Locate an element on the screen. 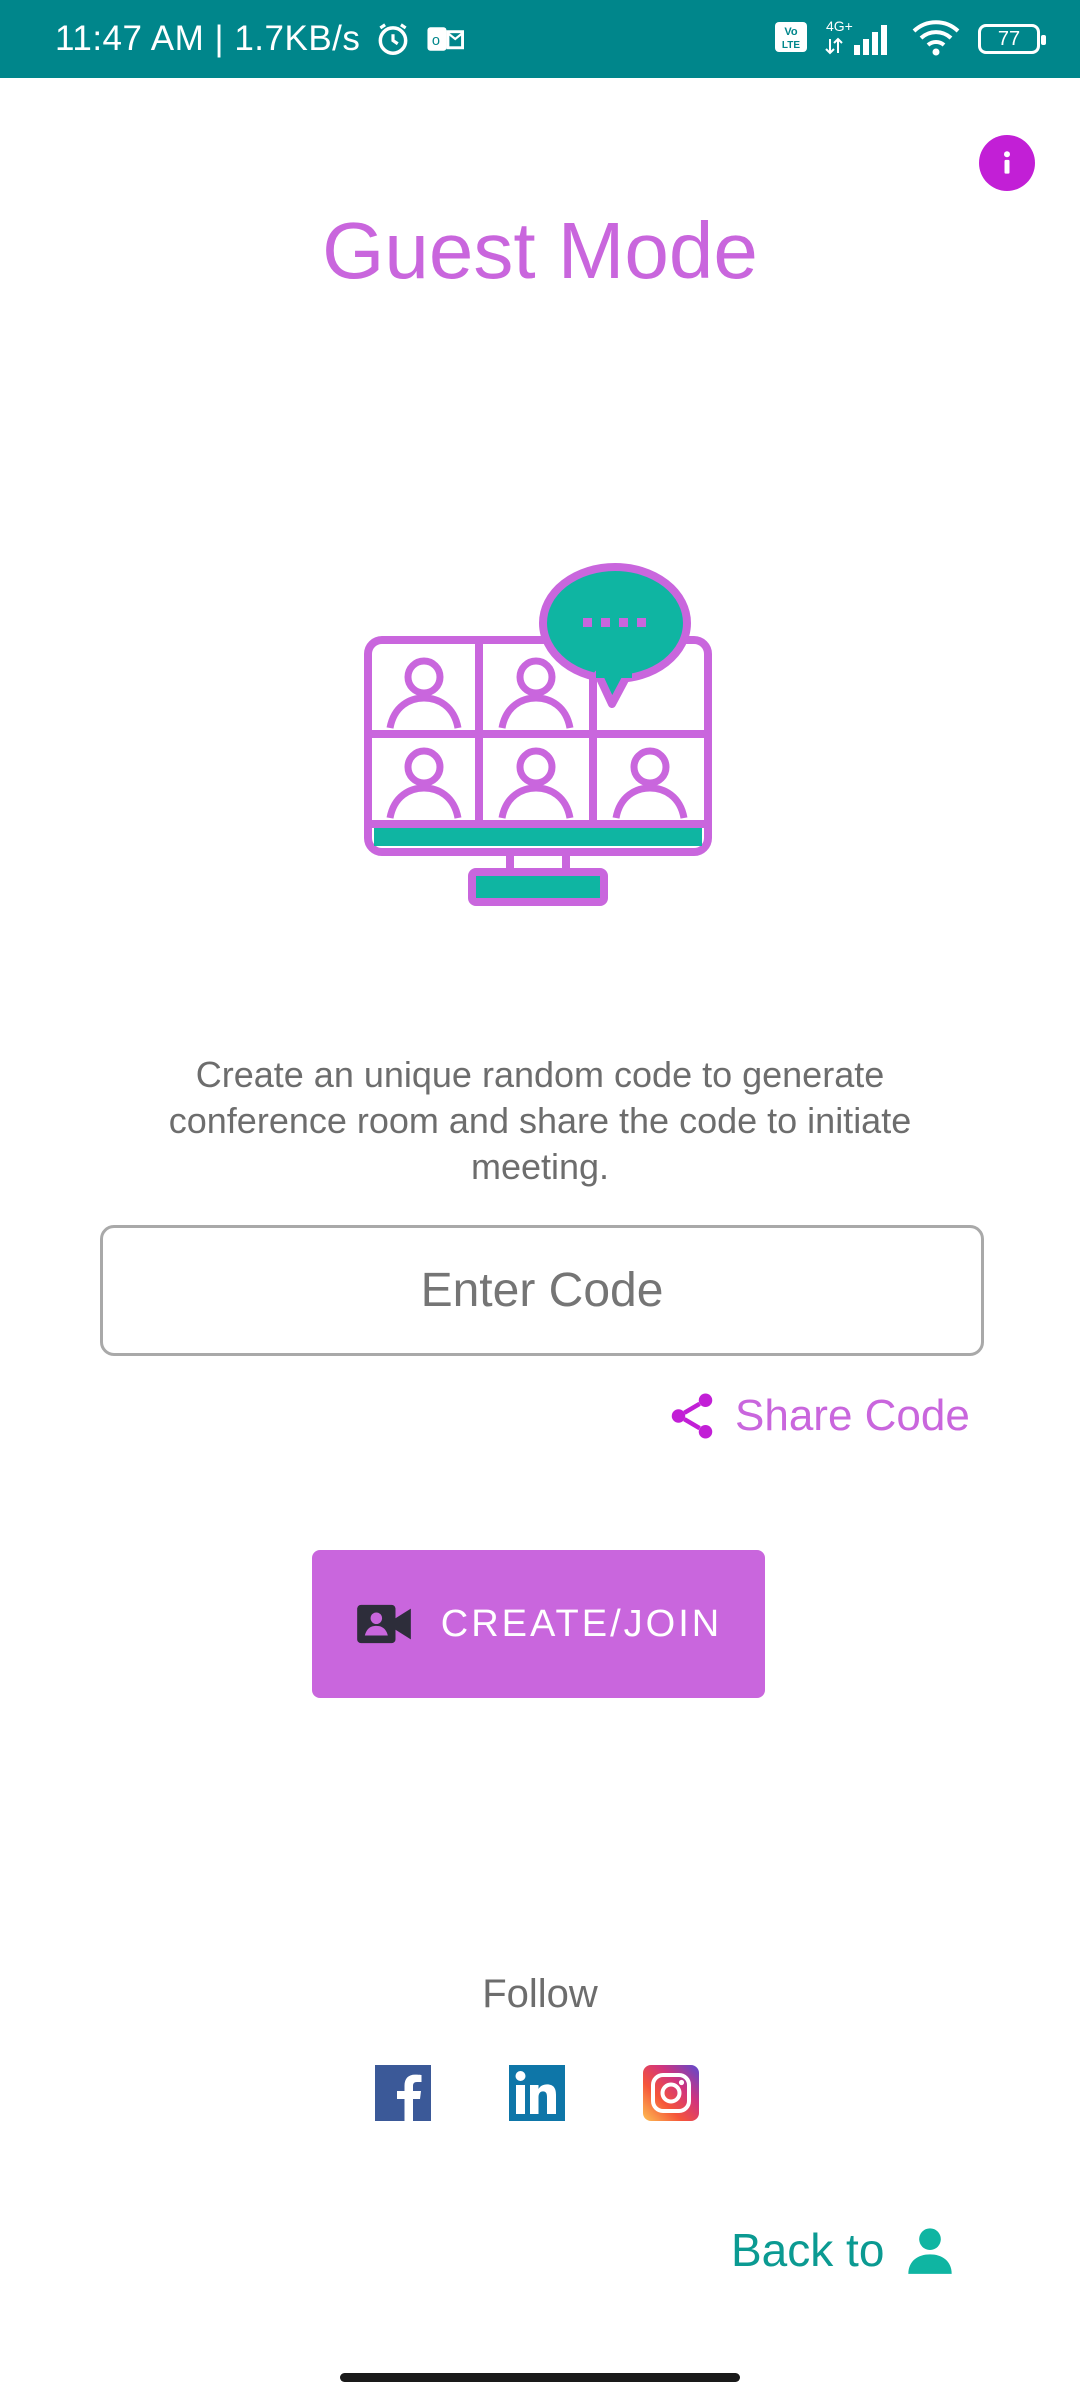 Image resolution: width=1080 pixels, height=2400 pixels. battery-icon: 77 is located at coordinates (1012, 39).